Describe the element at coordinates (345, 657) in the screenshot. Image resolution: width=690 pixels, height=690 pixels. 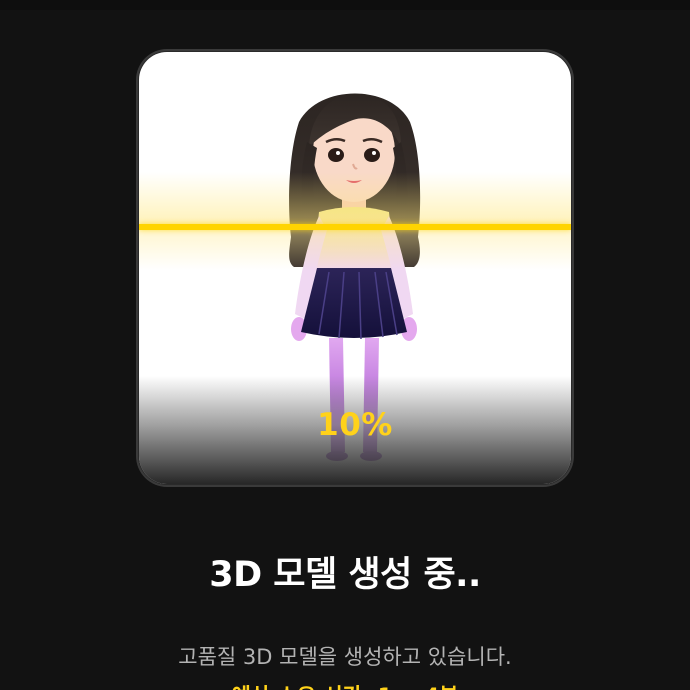
I see `status-description: 고품질 3D 모델을 생성하고 있습니다.` at that location.